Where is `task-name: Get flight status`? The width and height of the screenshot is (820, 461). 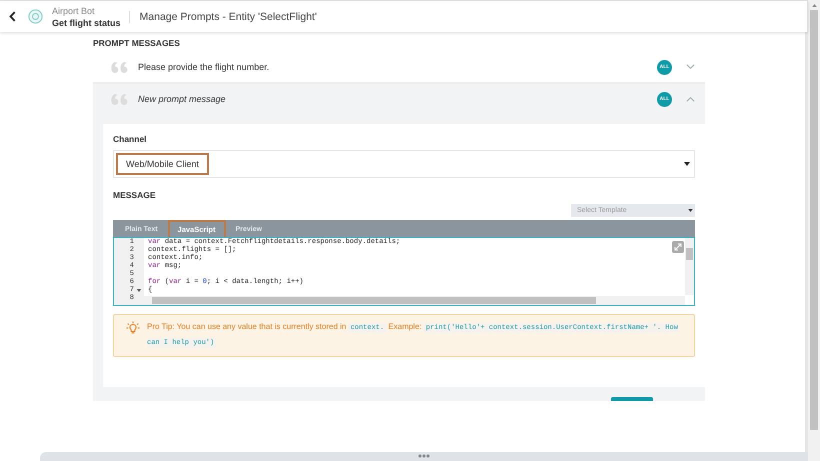
task-name: Get flight status is located at coordinates (86, 22).